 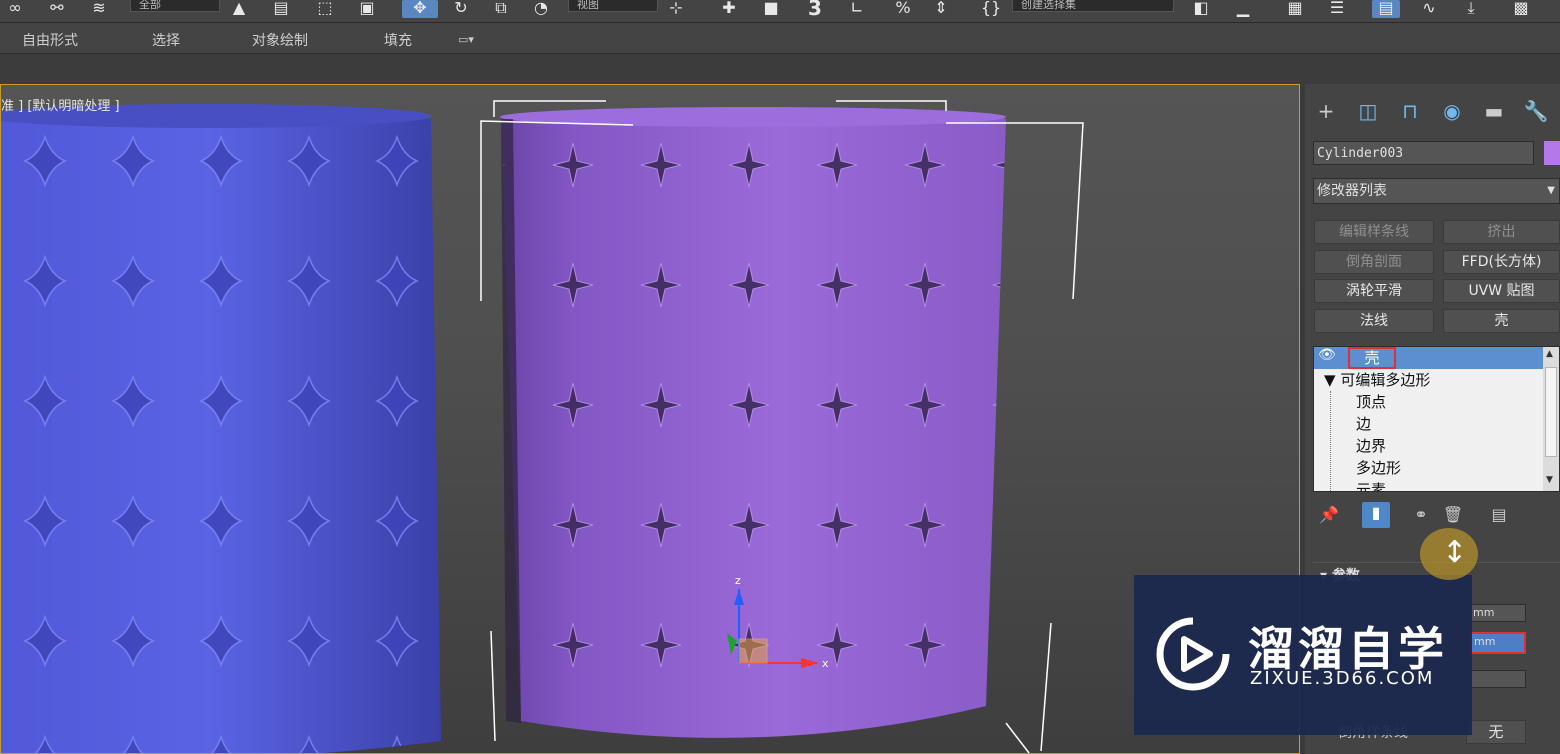 I want to click on modifier-stack: 👁 壳 ▼ 可编辑多边形 顶点 边 边界 多边形 元素 ▲ ▼, so click(x=1436, y=419).